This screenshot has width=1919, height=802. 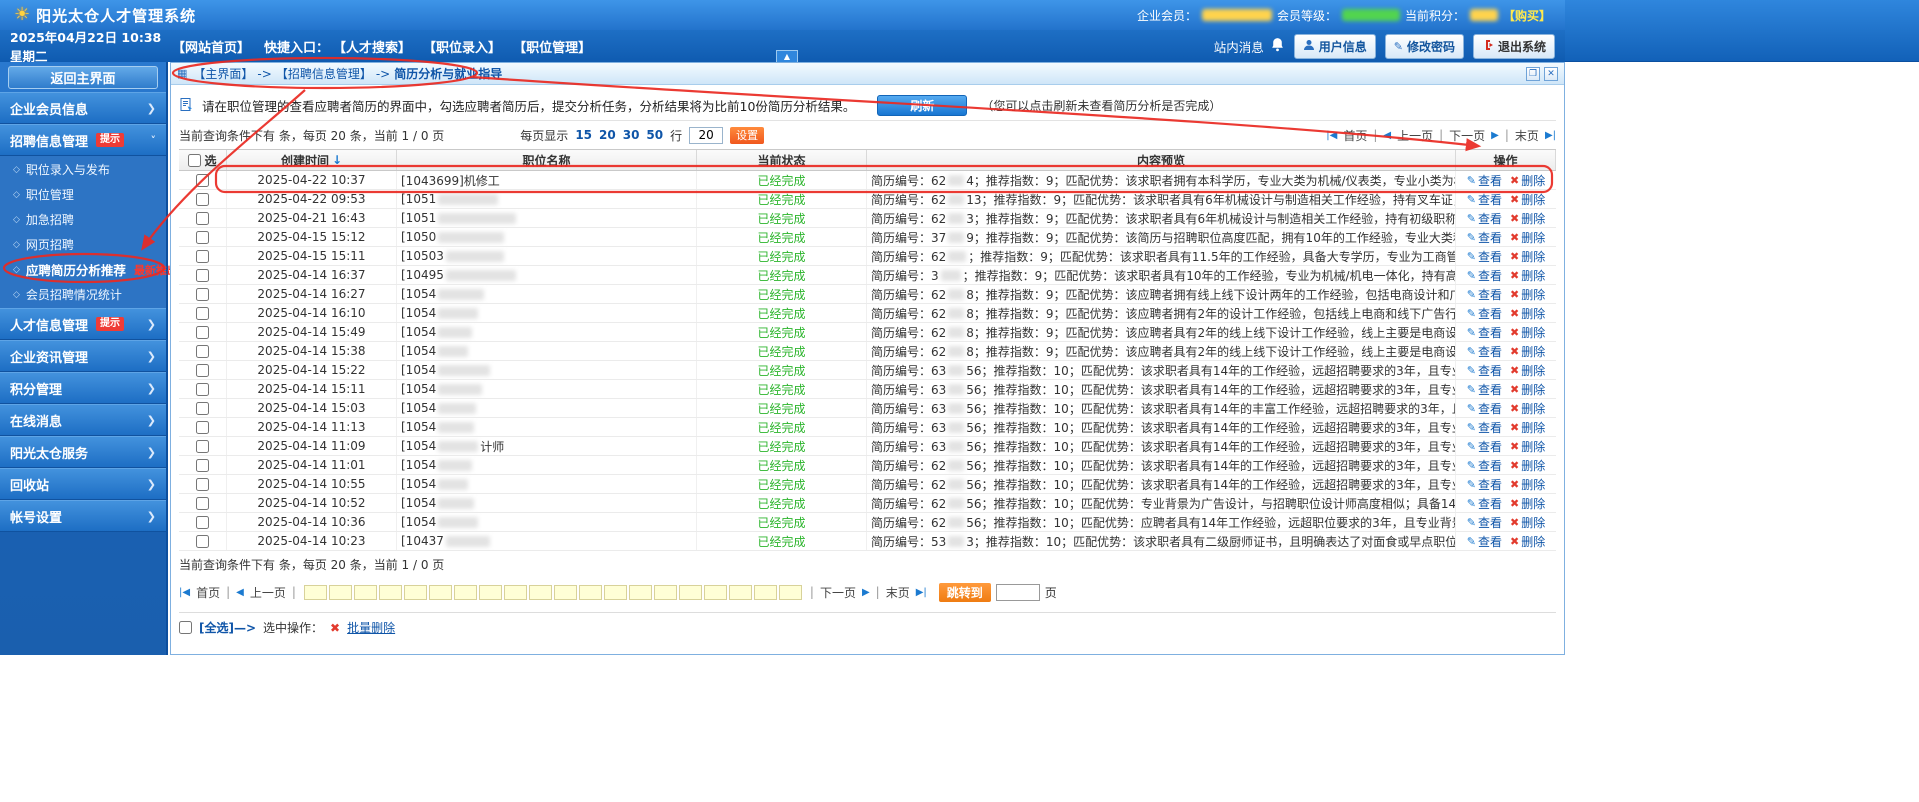 I want to click on breadcrumb-main: 【主界面】, so click(x=223, y=73).